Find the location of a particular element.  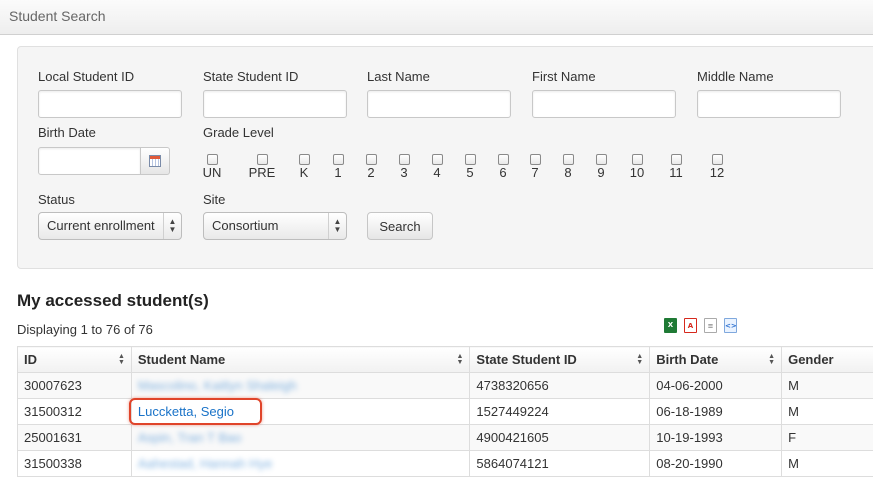

middle-name-label: Middle Name is located at coordinates (735, 76).